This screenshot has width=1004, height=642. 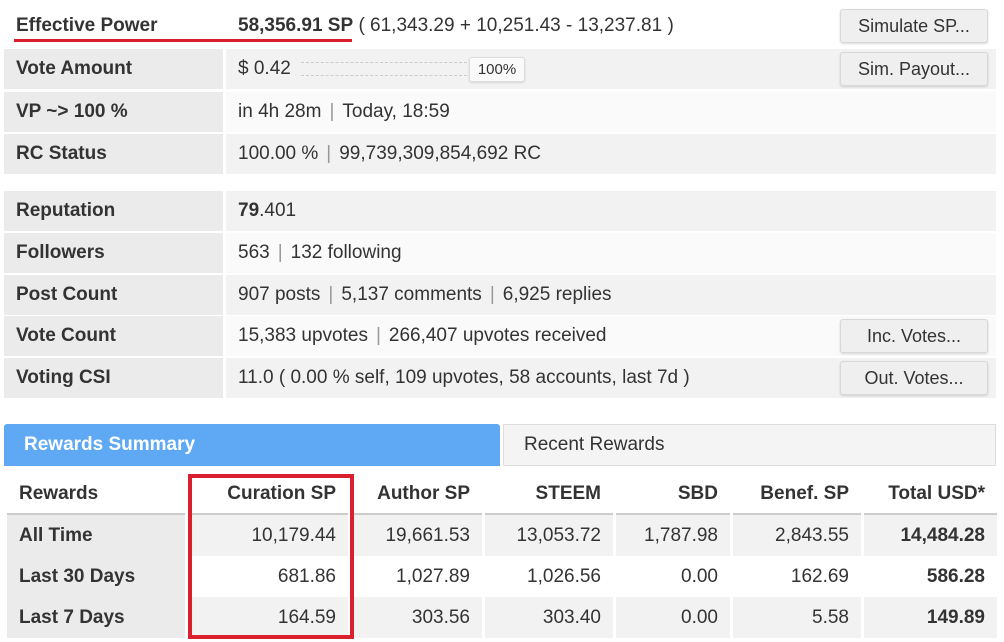 What do you see at coordinates (611, 211) in the screenshot?
I see `reputation-value-cell: 79.401` at bounding box center [611, 211].